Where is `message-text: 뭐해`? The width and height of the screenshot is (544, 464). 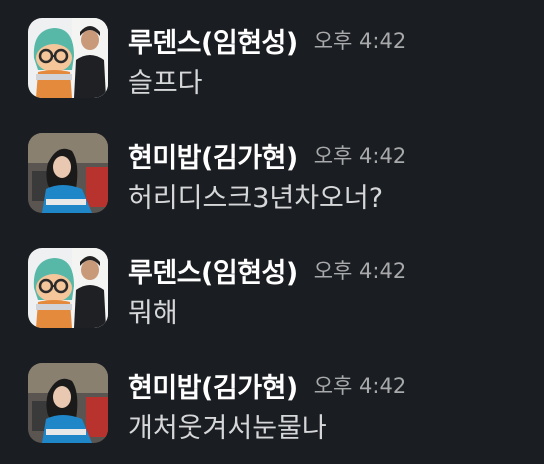 message-text: 뭐해 is located at coordinates (153, 313).